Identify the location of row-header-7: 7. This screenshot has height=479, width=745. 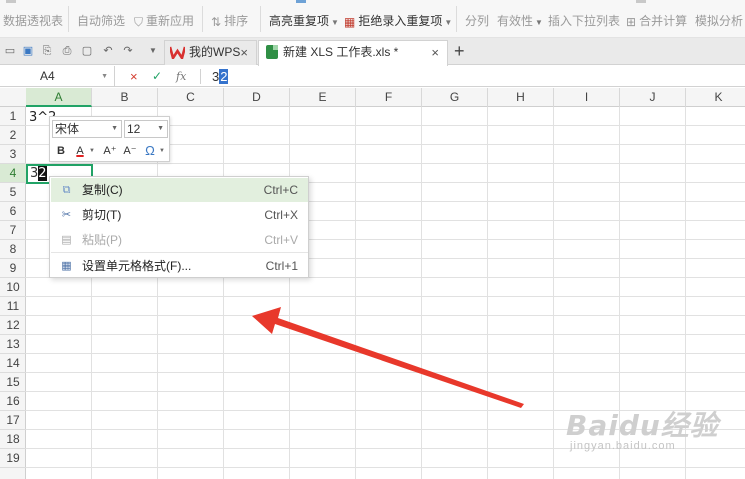
(13, 230).